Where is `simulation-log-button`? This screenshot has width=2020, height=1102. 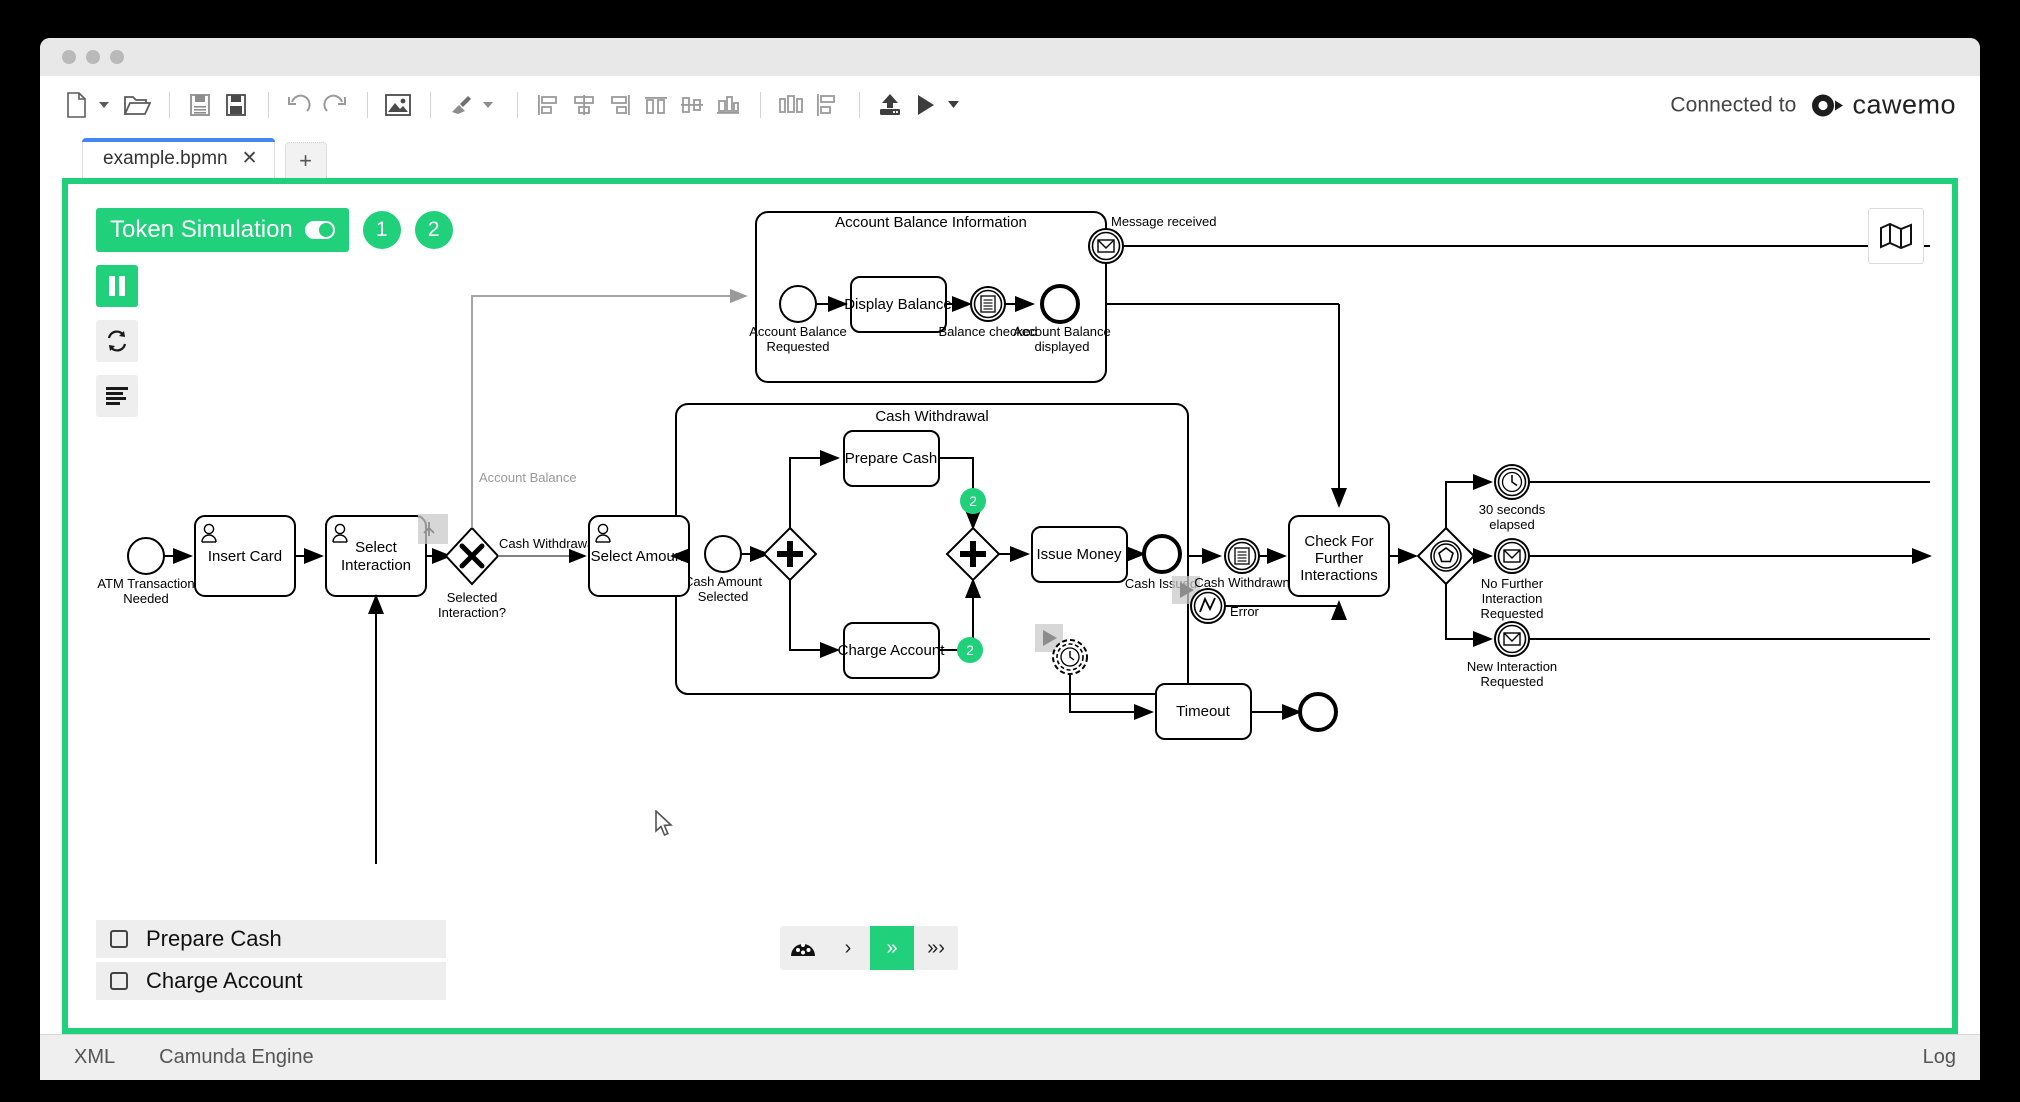
simulation-log-button is located at coordinates (117, 396).